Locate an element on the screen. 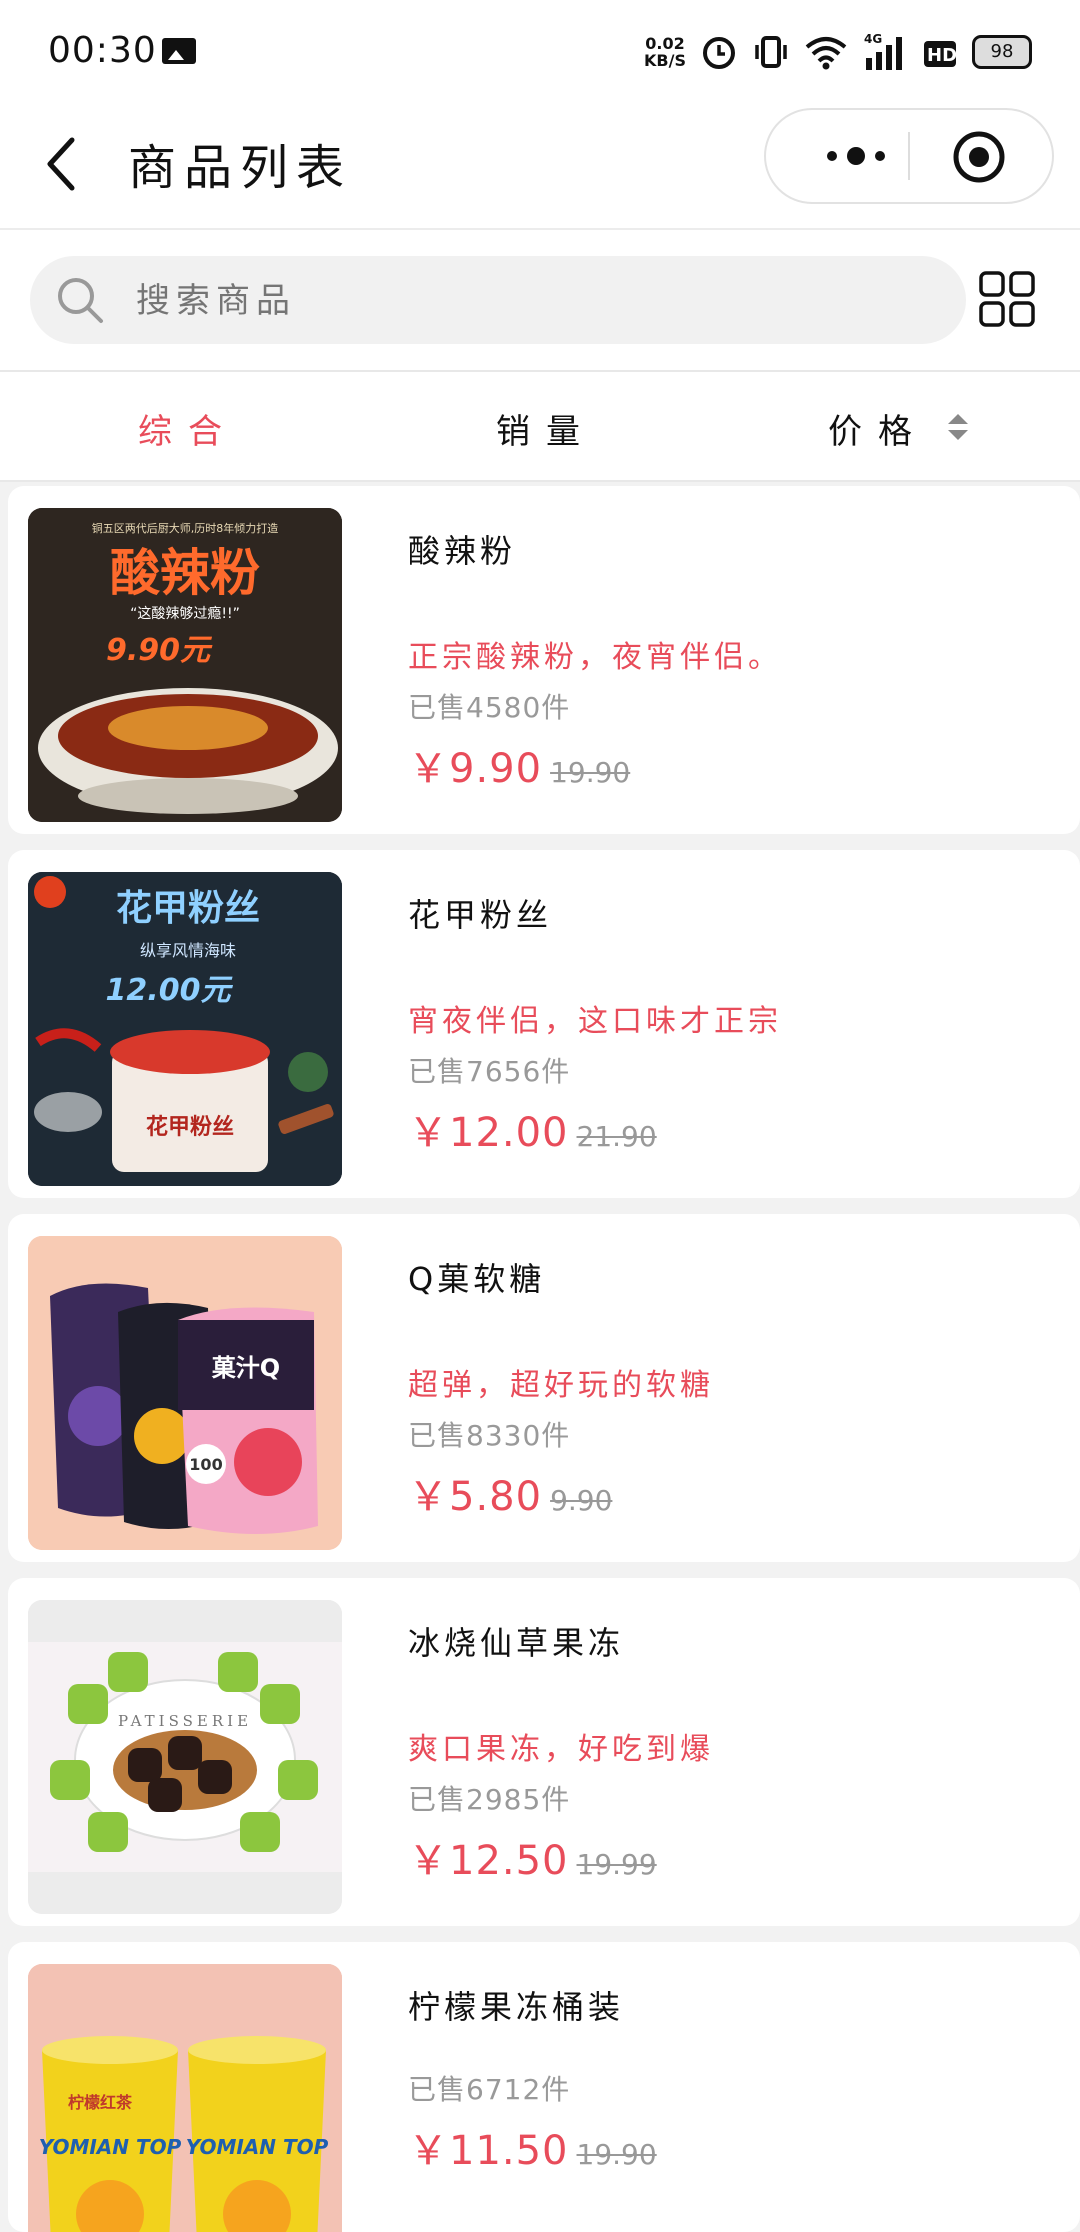 The width and height of the screenshot is (1080, 2232). product-price: ￥11.50 19.90 is located at coordinates (532, 2147).